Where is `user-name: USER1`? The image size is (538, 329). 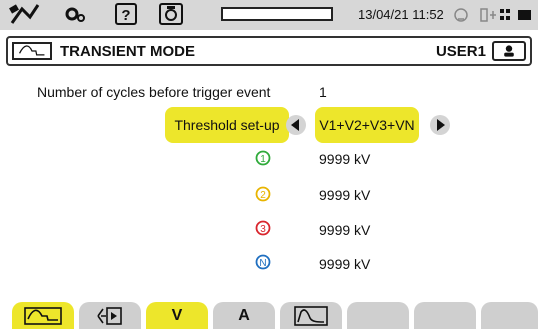 user-name: USER1 is located at coordinates (460, 51).